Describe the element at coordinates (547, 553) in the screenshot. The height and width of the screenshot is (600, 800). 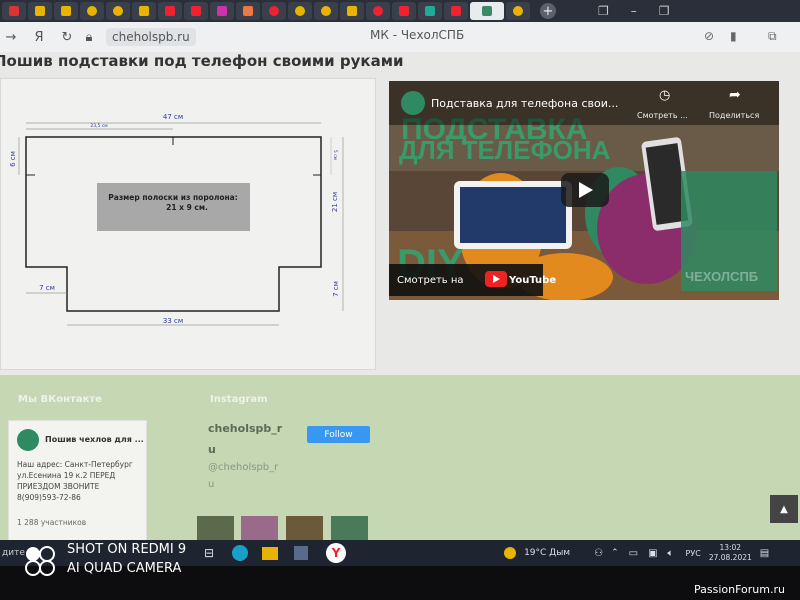
I see `weather-text: 19°C Дым` at that location.